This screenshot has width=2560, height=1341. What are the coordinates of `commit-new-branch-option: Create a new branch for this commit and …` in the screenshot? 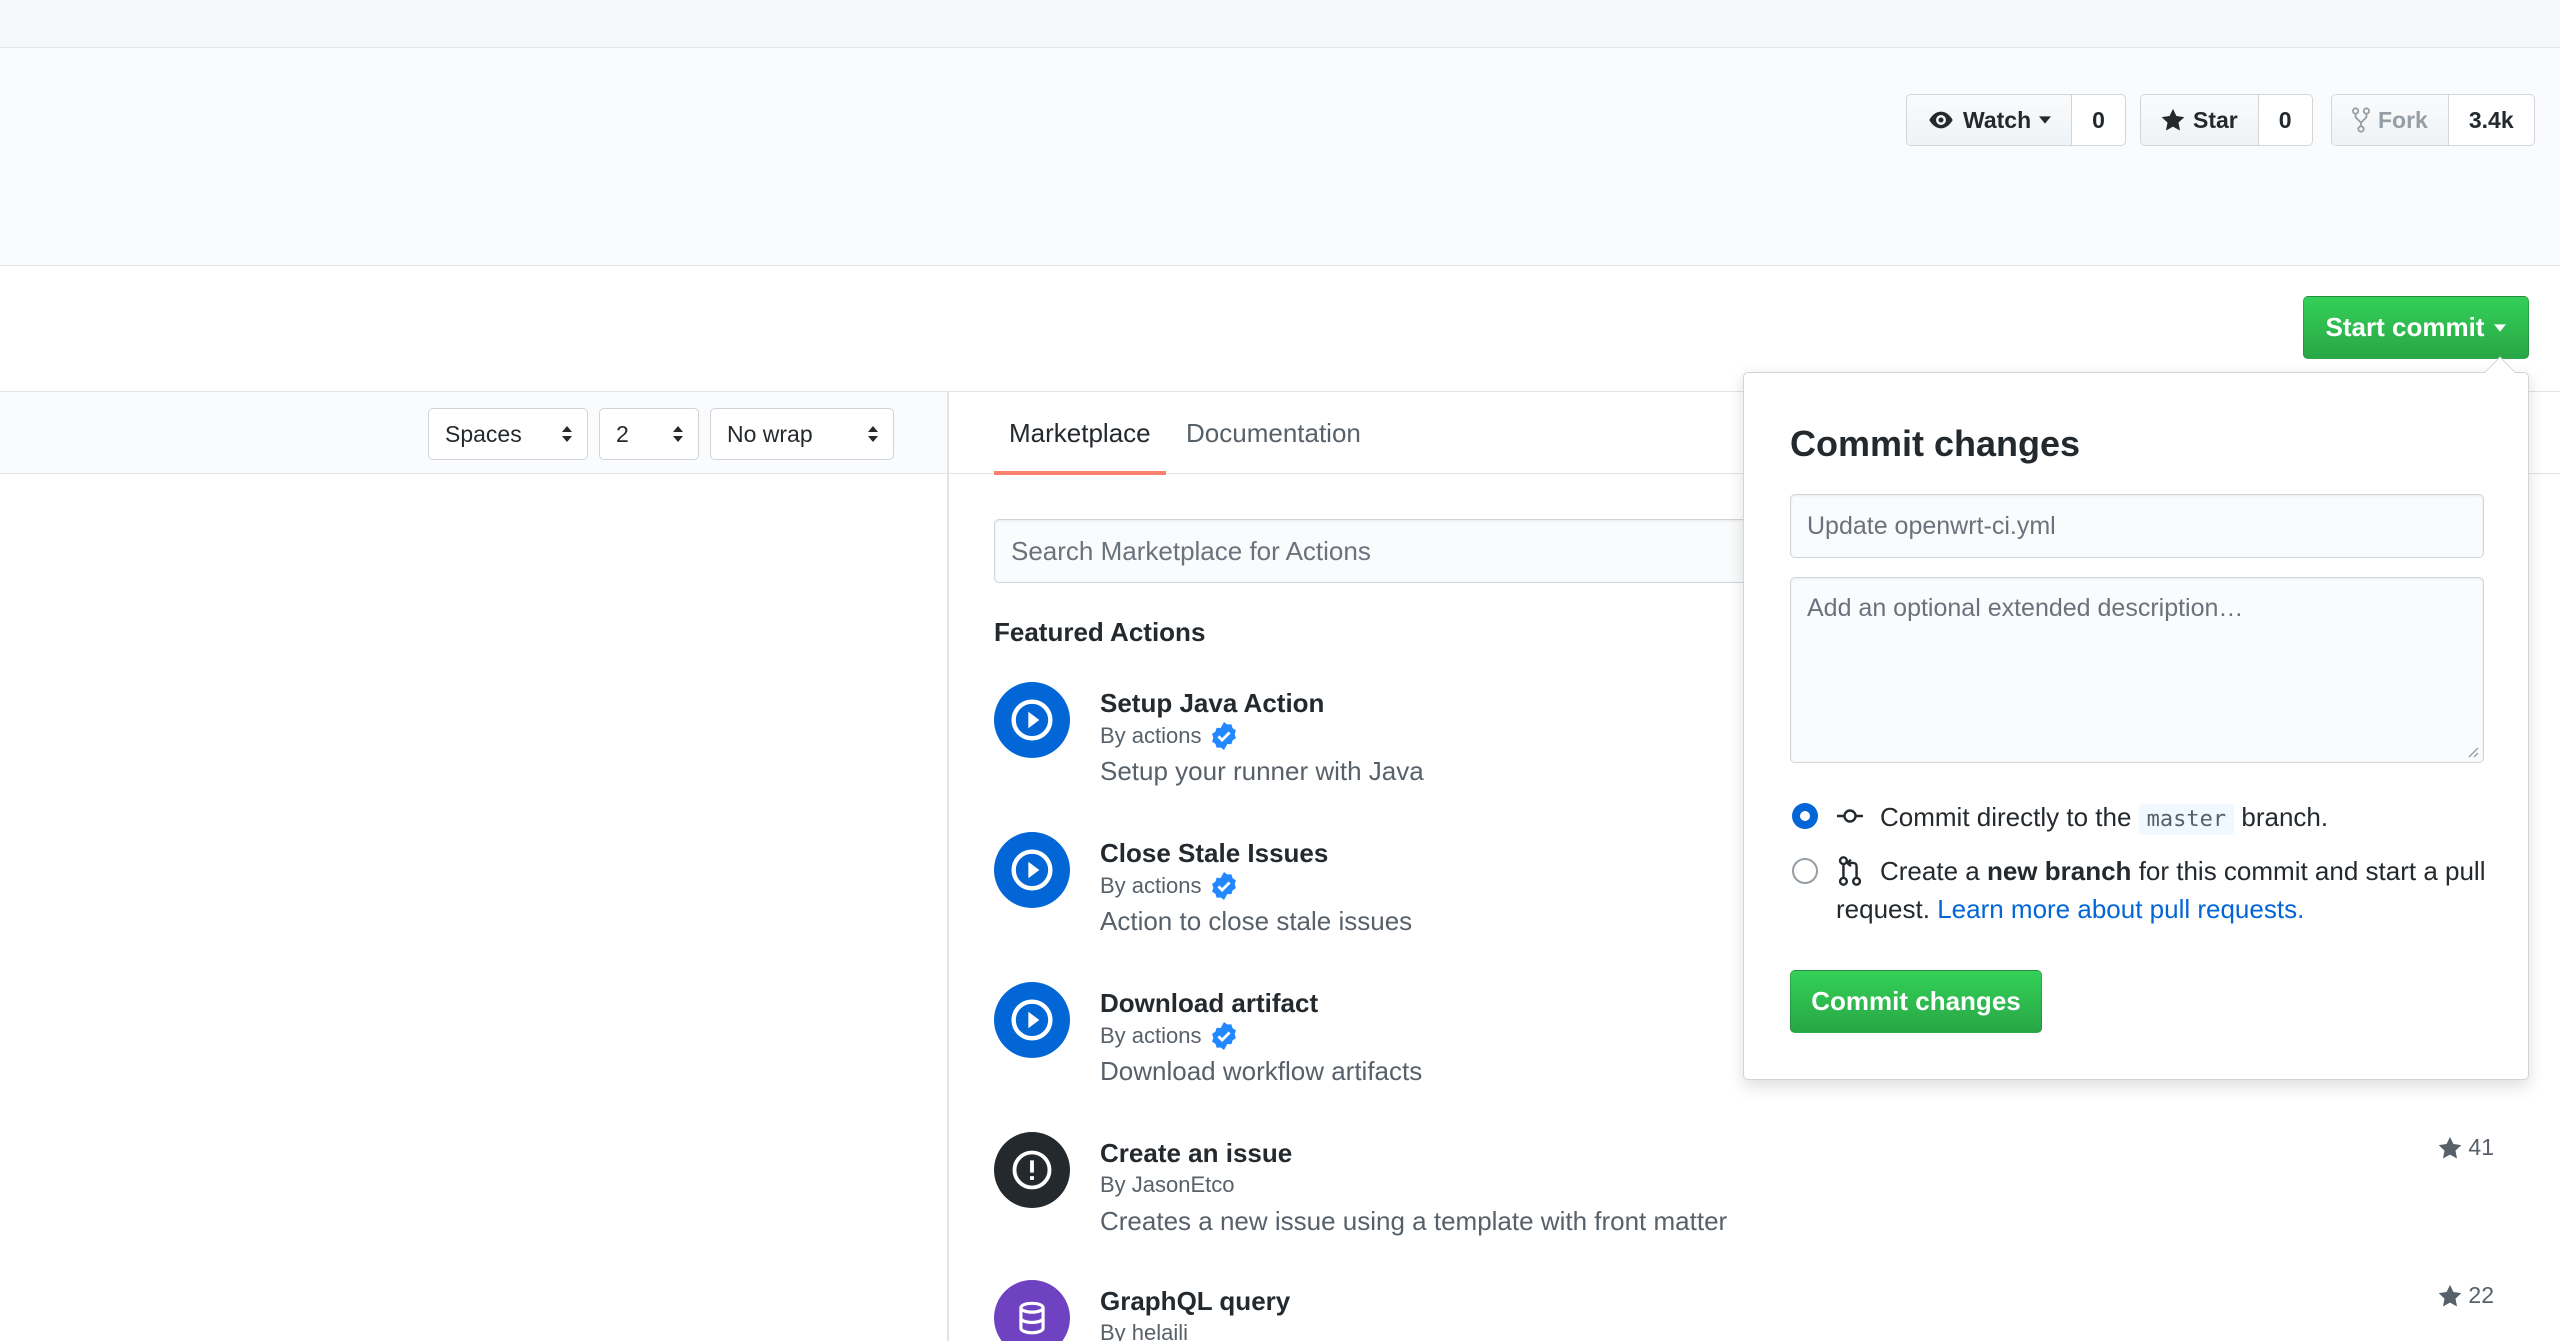 It's located at (2142, 891).